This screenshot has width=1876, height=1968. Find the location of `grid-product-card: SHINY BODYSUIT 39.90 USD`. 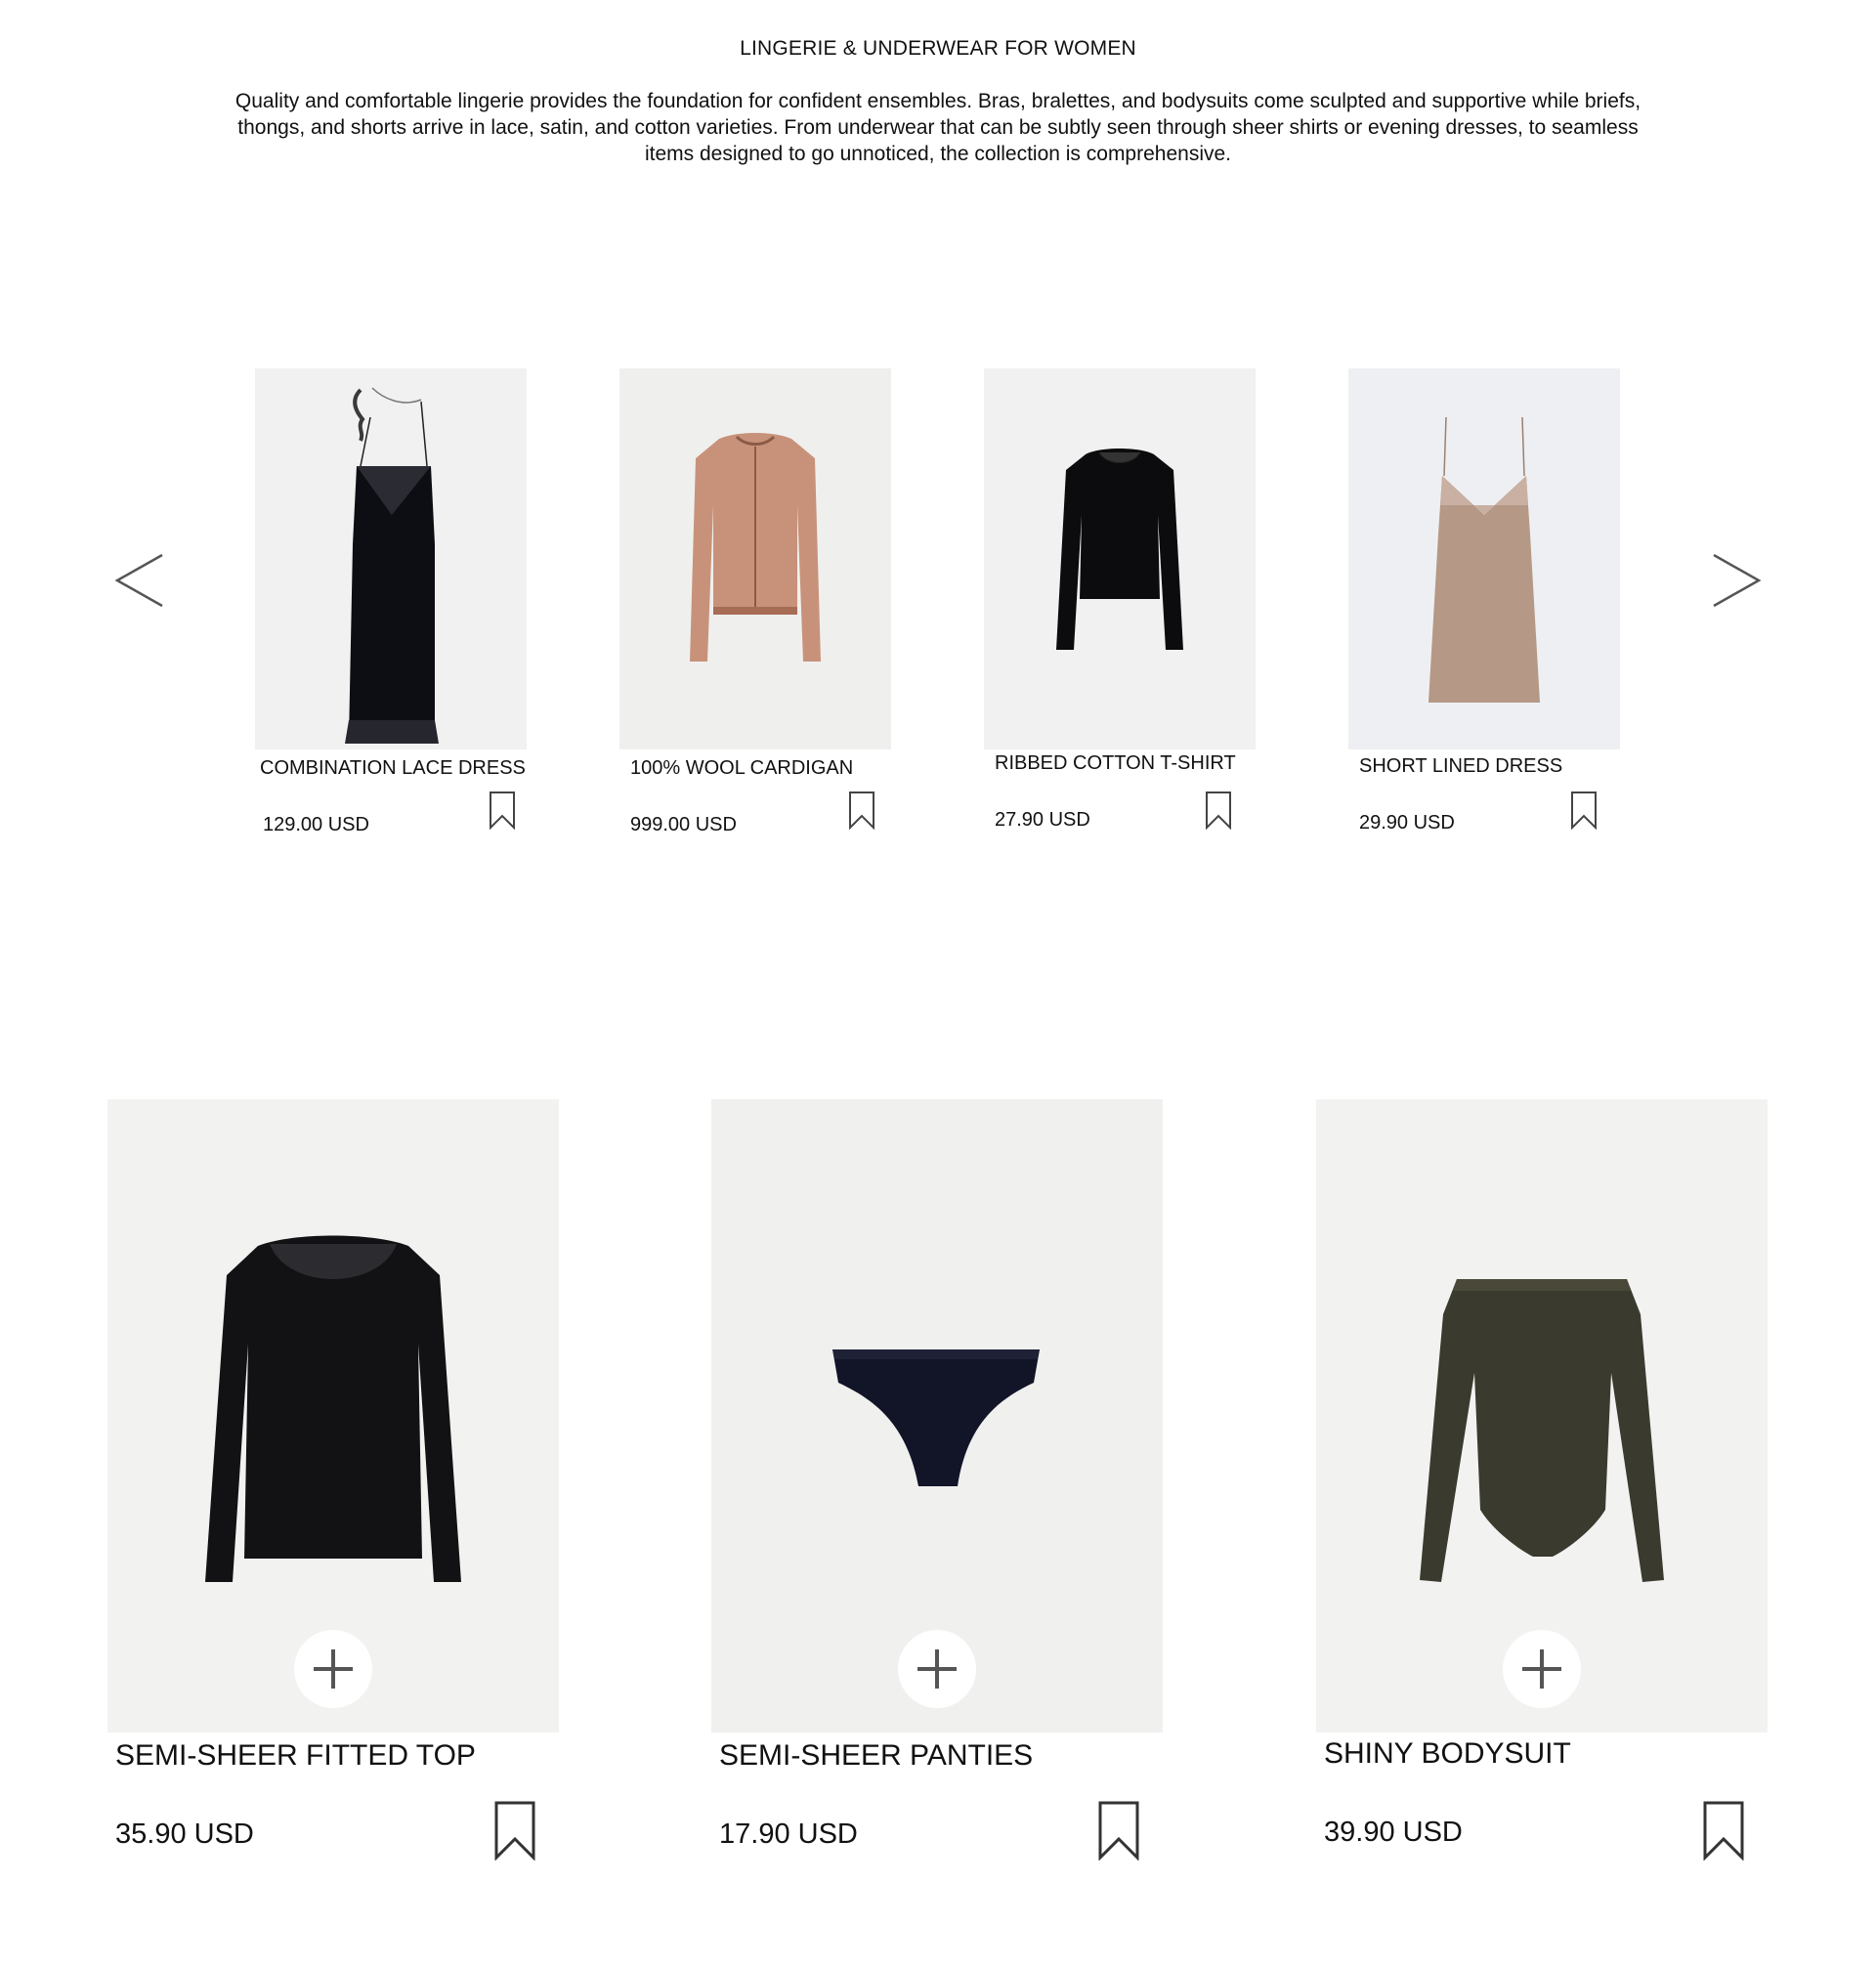

grid-product-card: SHINY BODYSUIT 39.90 USD is located at coordinates (1542, 1480).